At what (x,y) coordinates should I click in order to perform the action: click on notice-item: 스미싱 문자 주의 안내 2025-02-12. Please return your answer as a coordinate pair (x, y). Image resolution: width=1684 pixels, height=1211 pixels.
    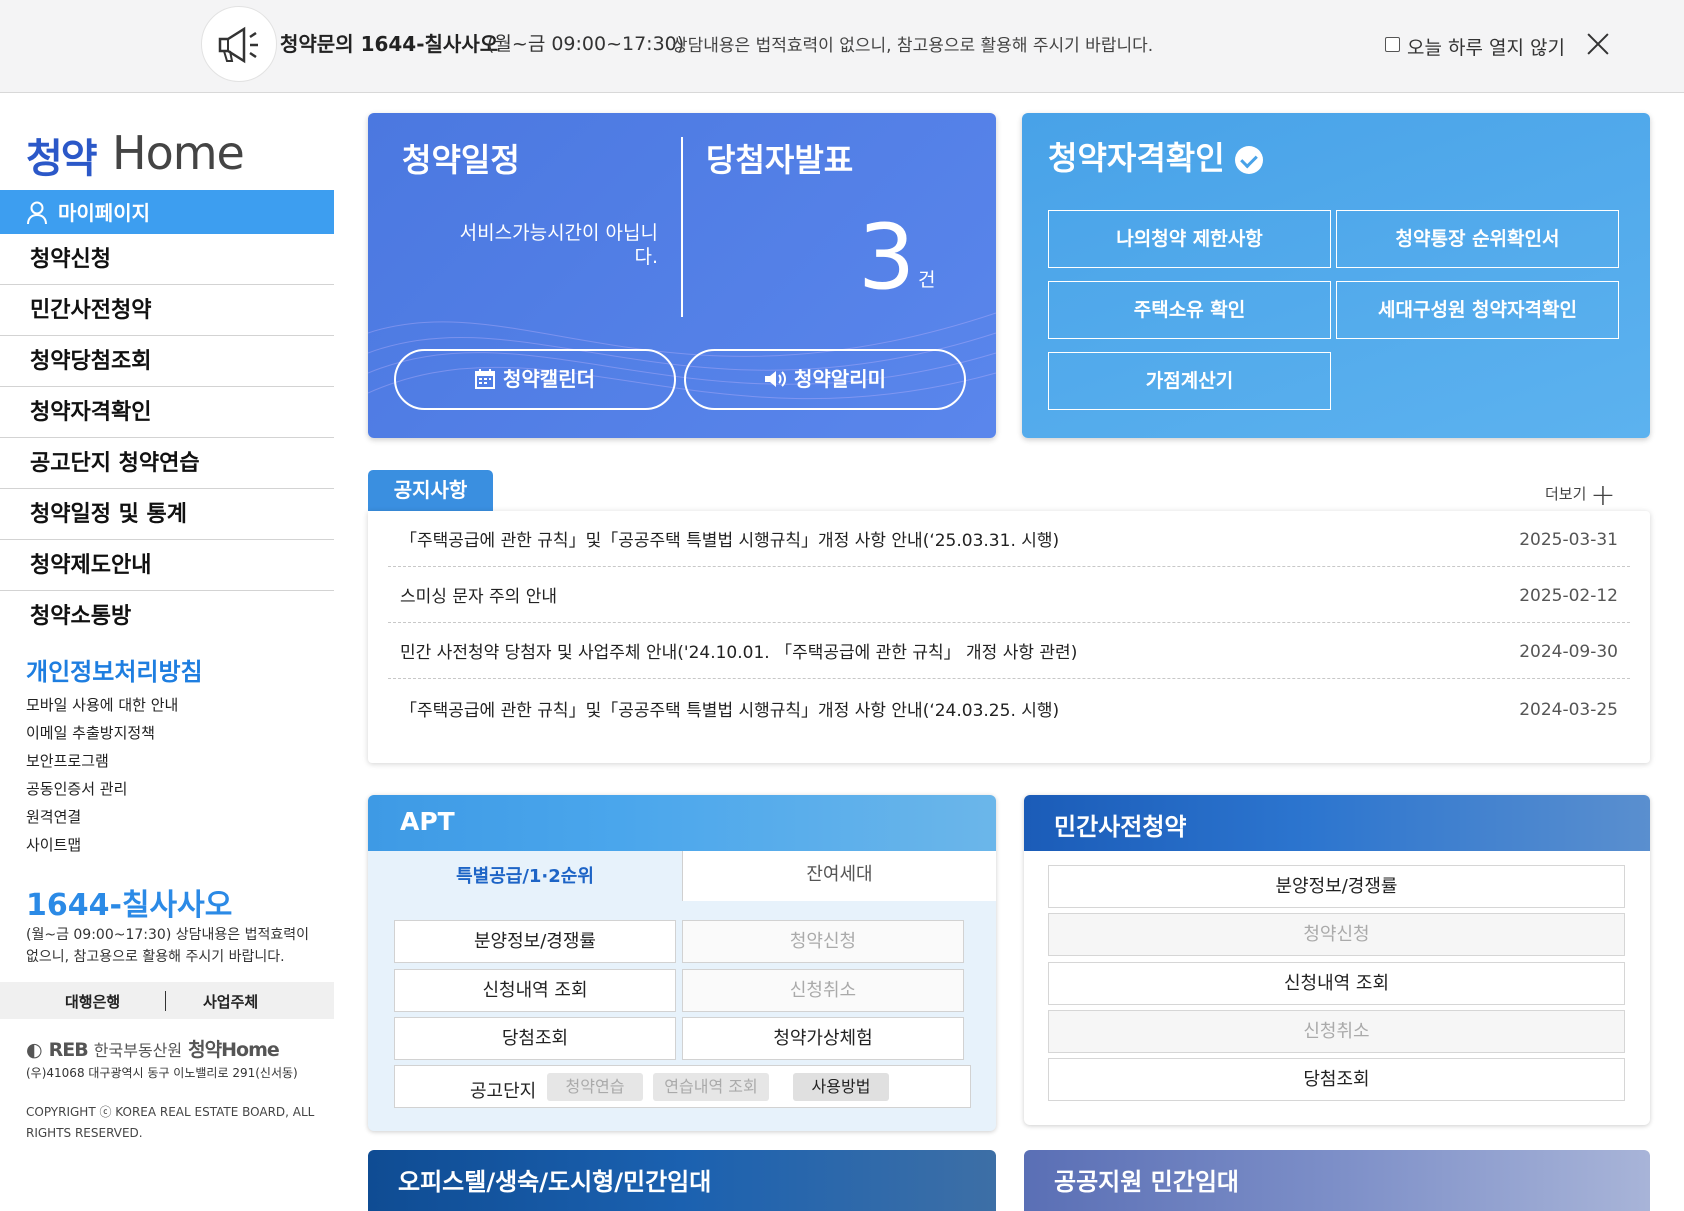
    Looking at the image, I should click on (1009, 595).